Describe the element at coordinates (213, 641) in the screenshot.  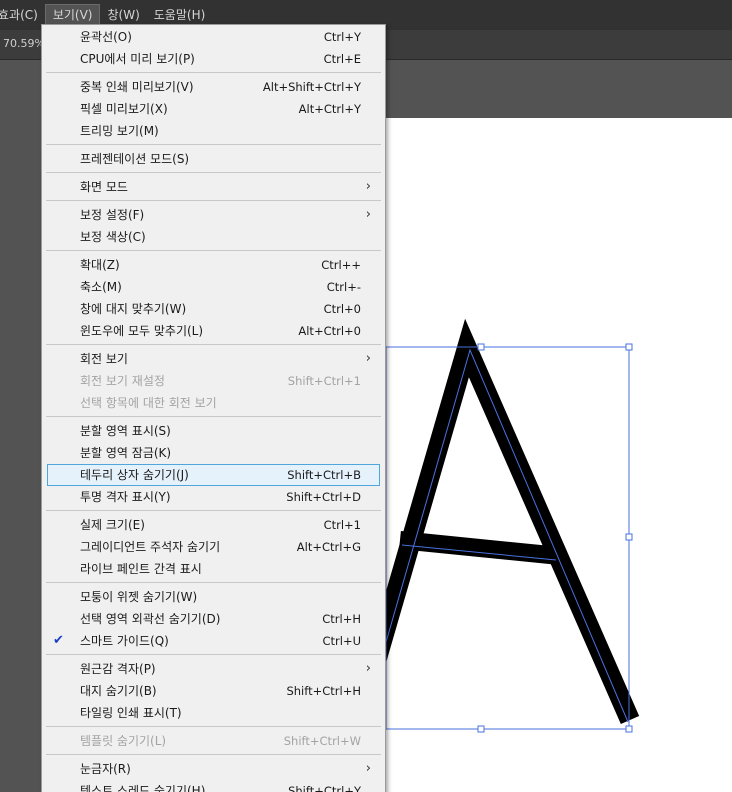
I see `menu-item: ✔ 스마트 가이드(Q) Ctrl+U` at that location.